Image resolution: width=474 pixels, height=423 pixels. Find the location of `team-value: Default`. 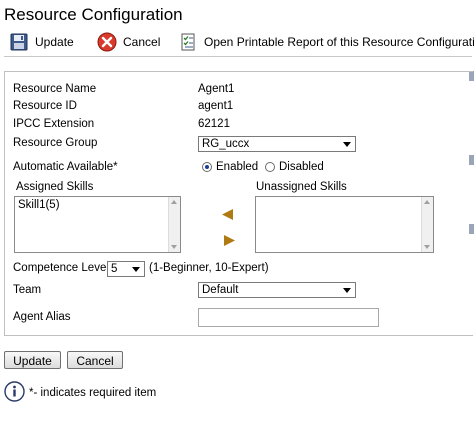

team-value: Default is located at coordinates (220, 290).